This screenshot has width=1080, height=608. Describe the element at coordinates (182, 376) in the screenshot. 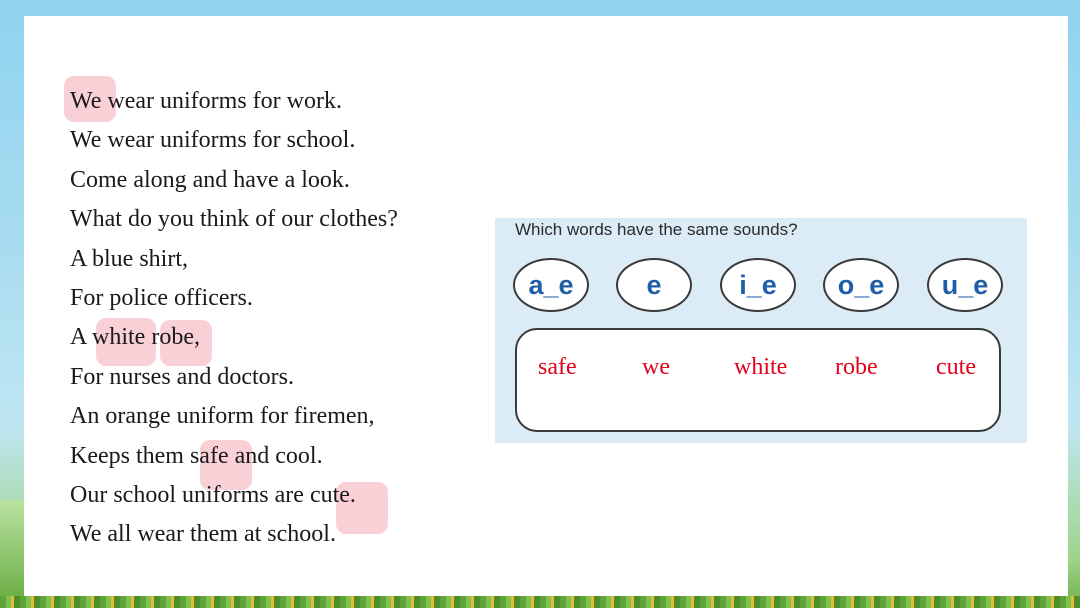

I see `poem-line: For nurses and doctors.` at that location.